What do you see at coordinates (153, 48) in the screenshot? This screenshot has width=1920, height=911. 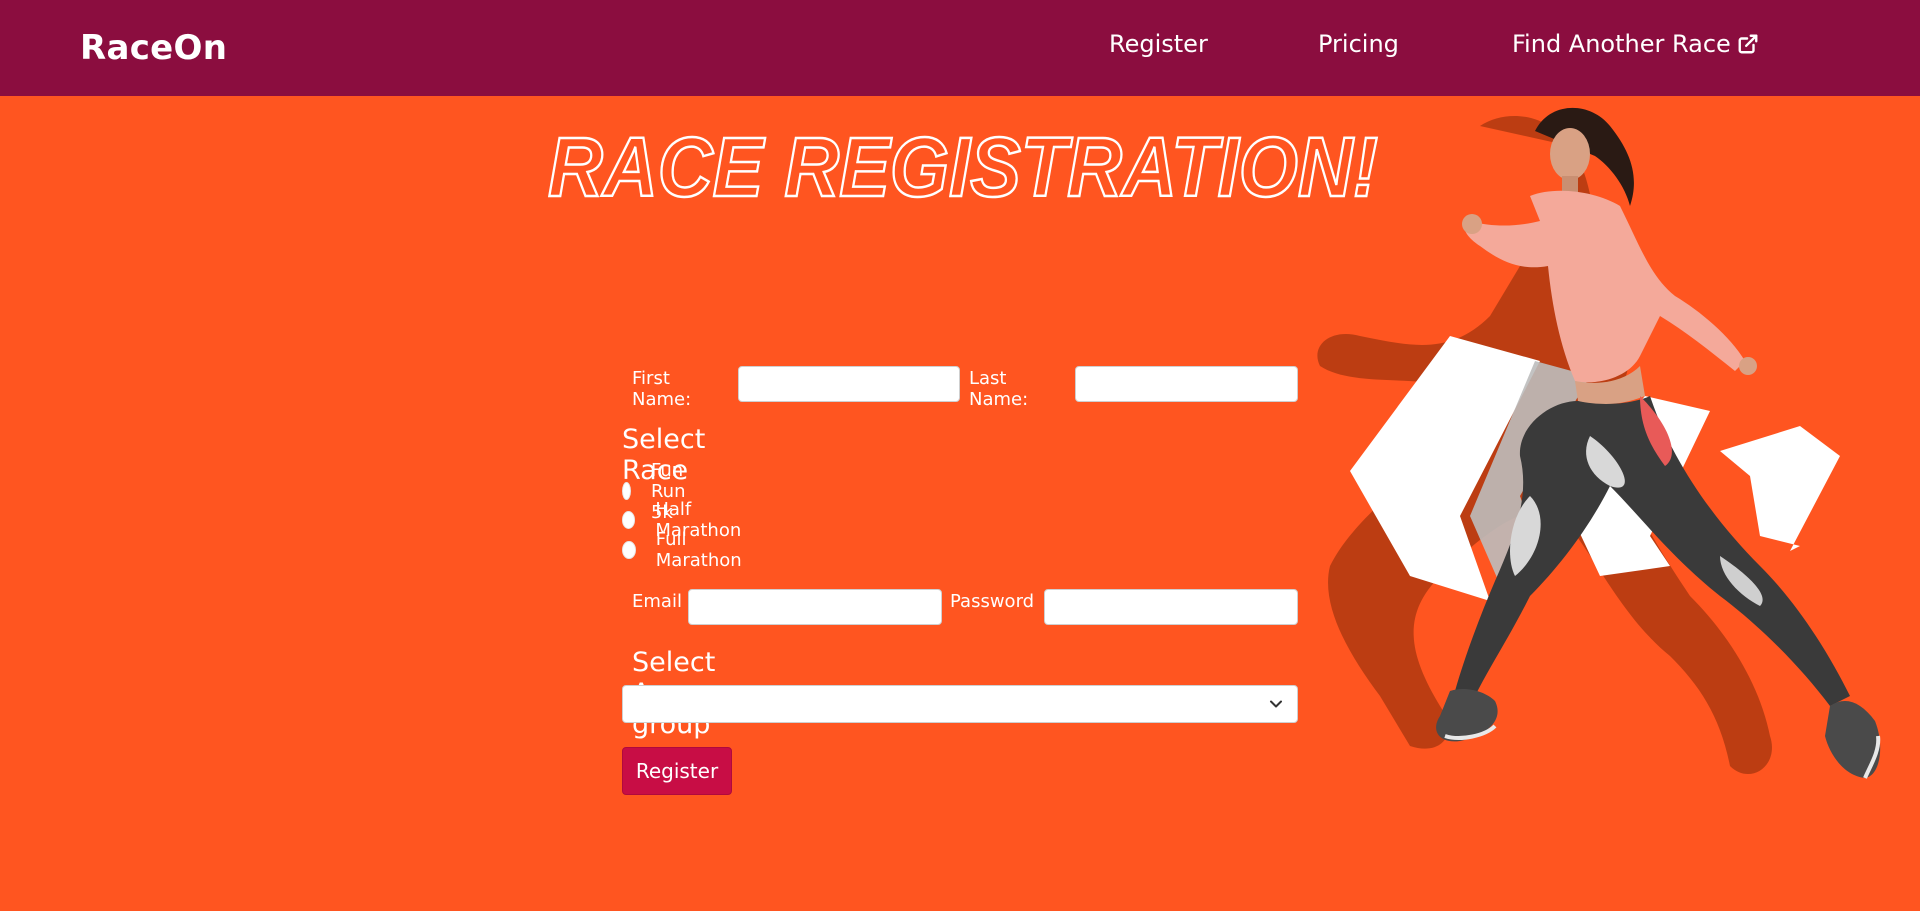 I see `brand-logo: RaceOn` at bounding box center [153, 48].